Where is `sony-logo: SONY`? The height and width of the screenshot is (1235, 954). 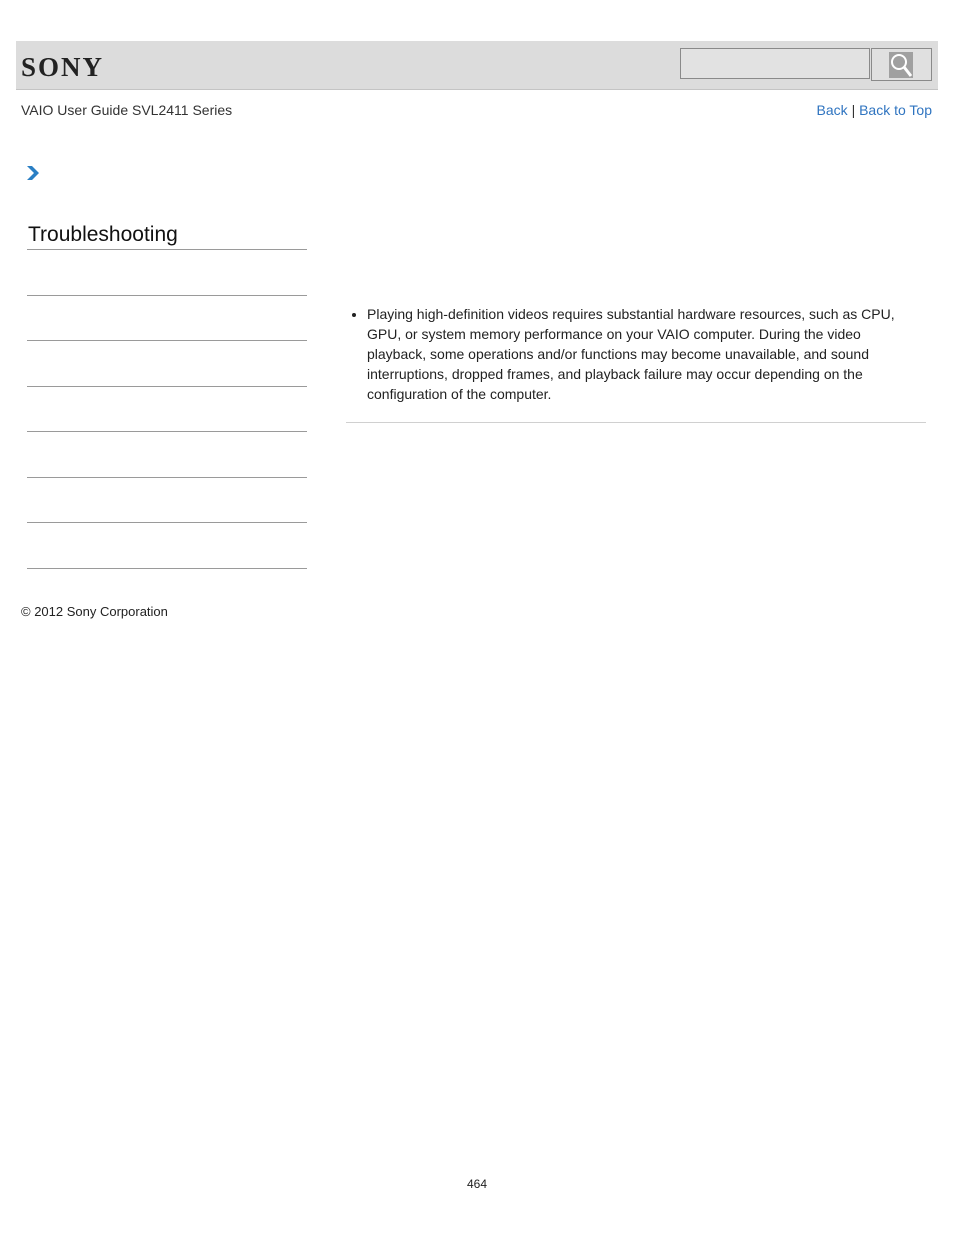
sony-logo: SONY is located at coordinates (63, 67).